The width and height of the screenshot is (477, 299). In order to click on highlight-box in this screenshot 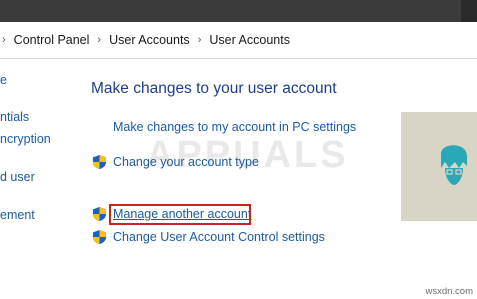, I will do `click(180, 214)`.